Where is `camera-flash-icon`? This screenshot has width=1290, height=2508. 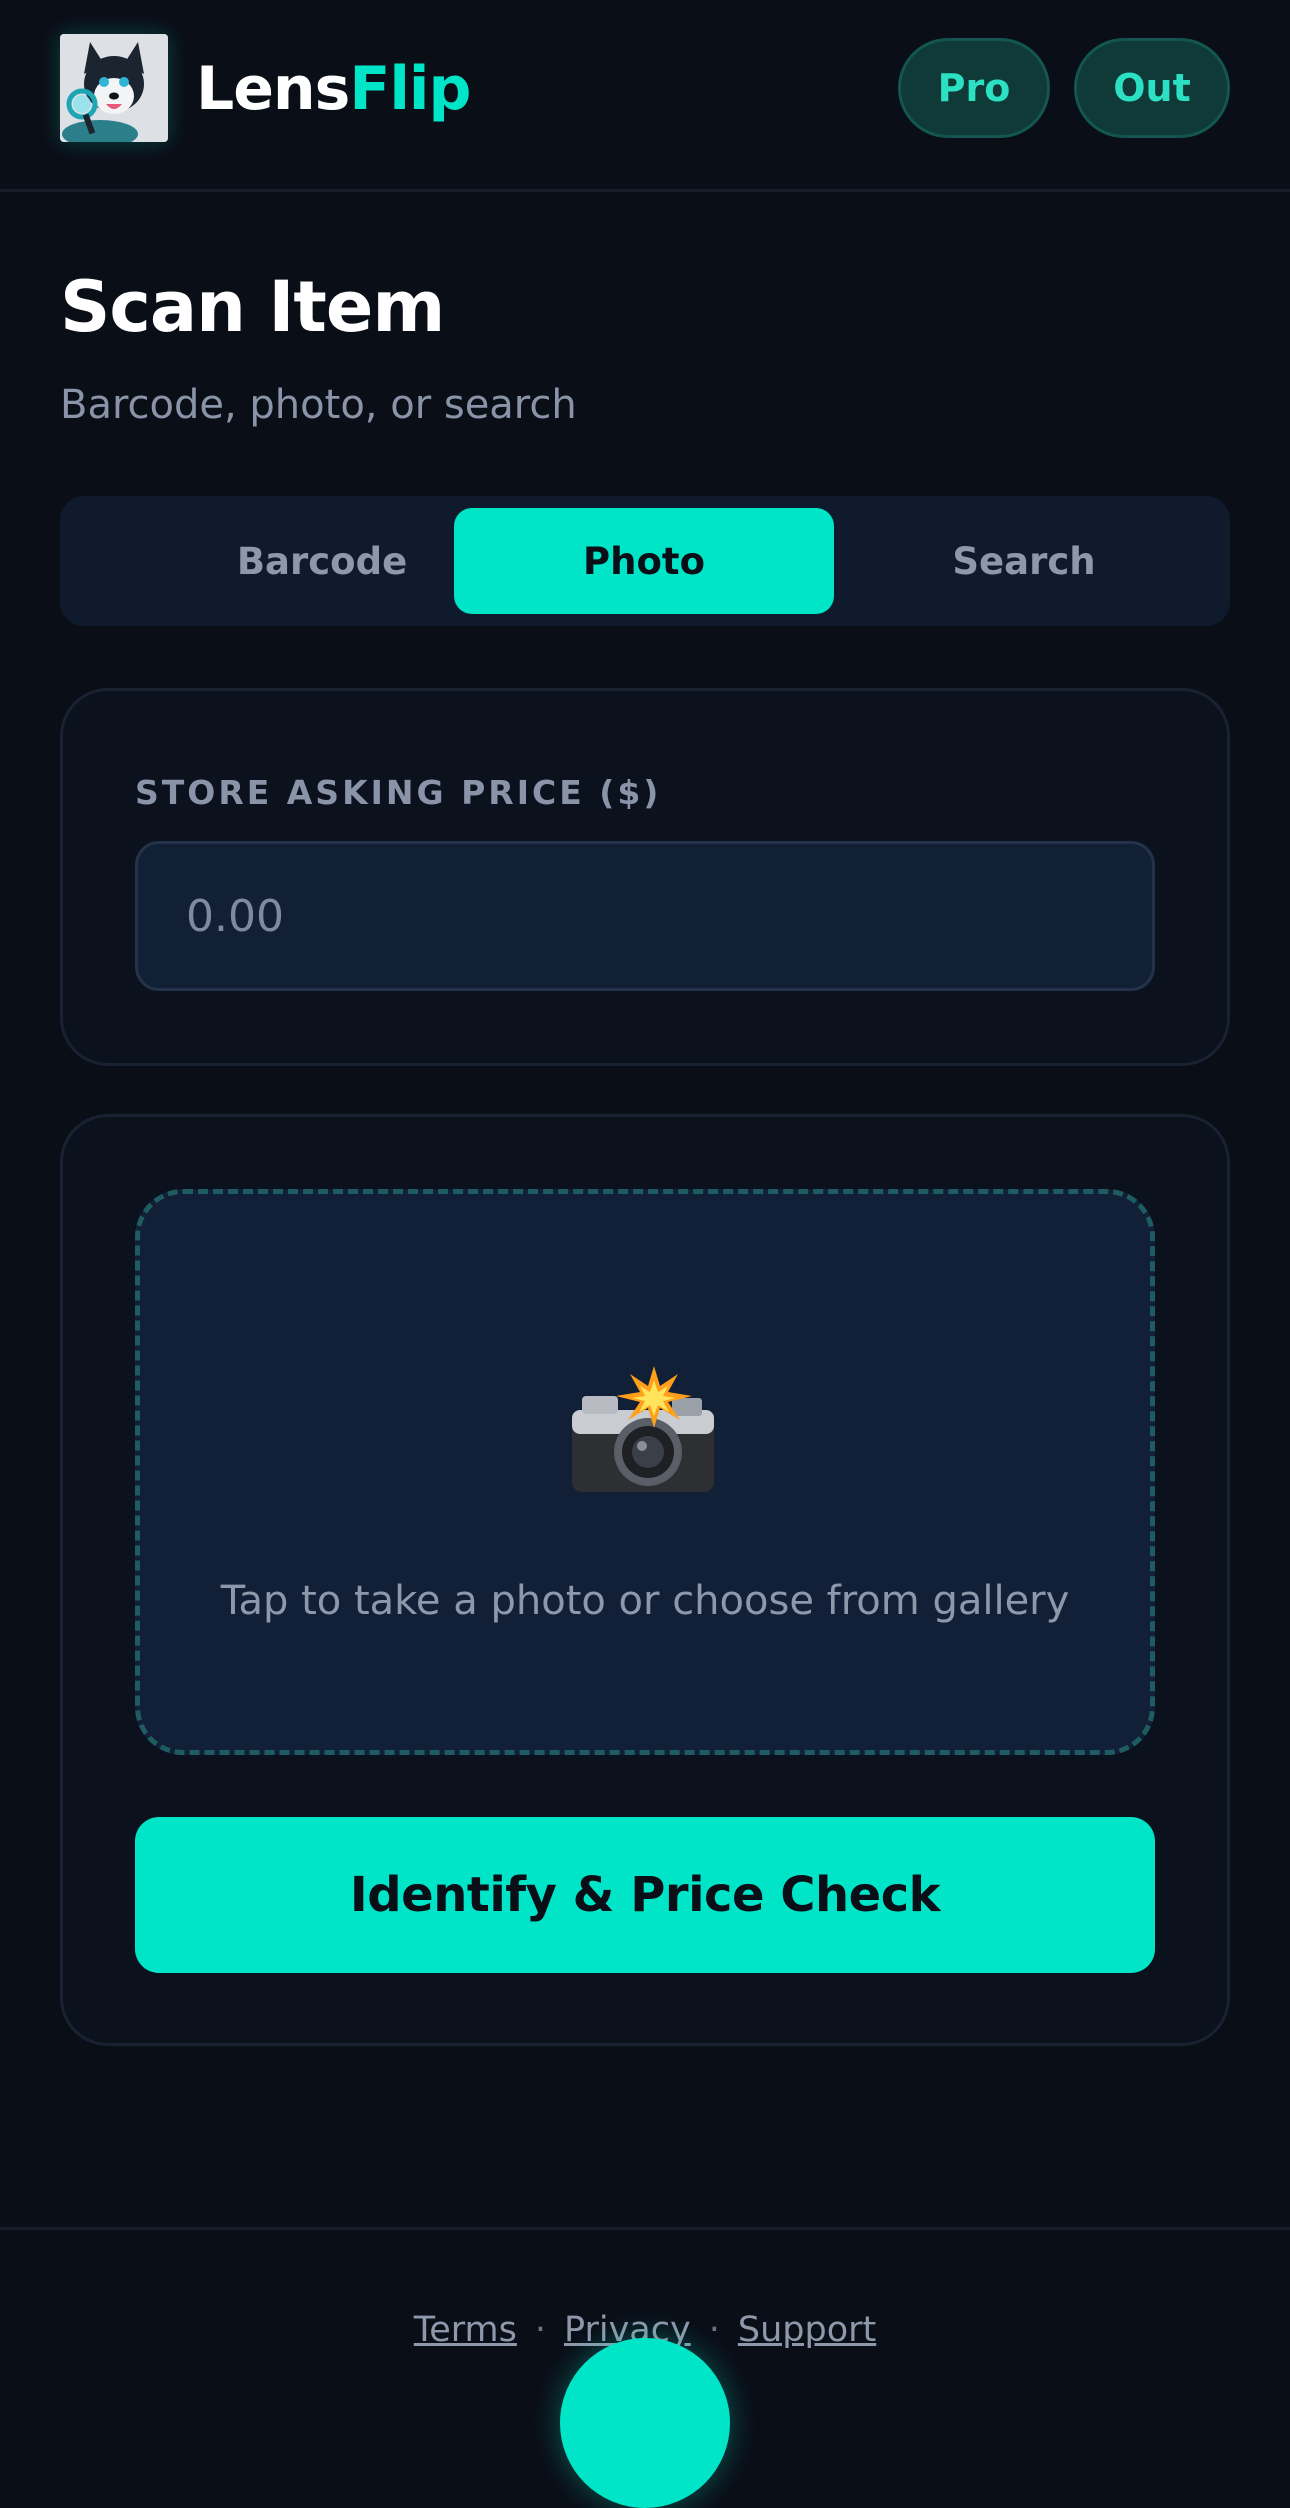 camera-flash-icon is located at coordinates (643, 1429).